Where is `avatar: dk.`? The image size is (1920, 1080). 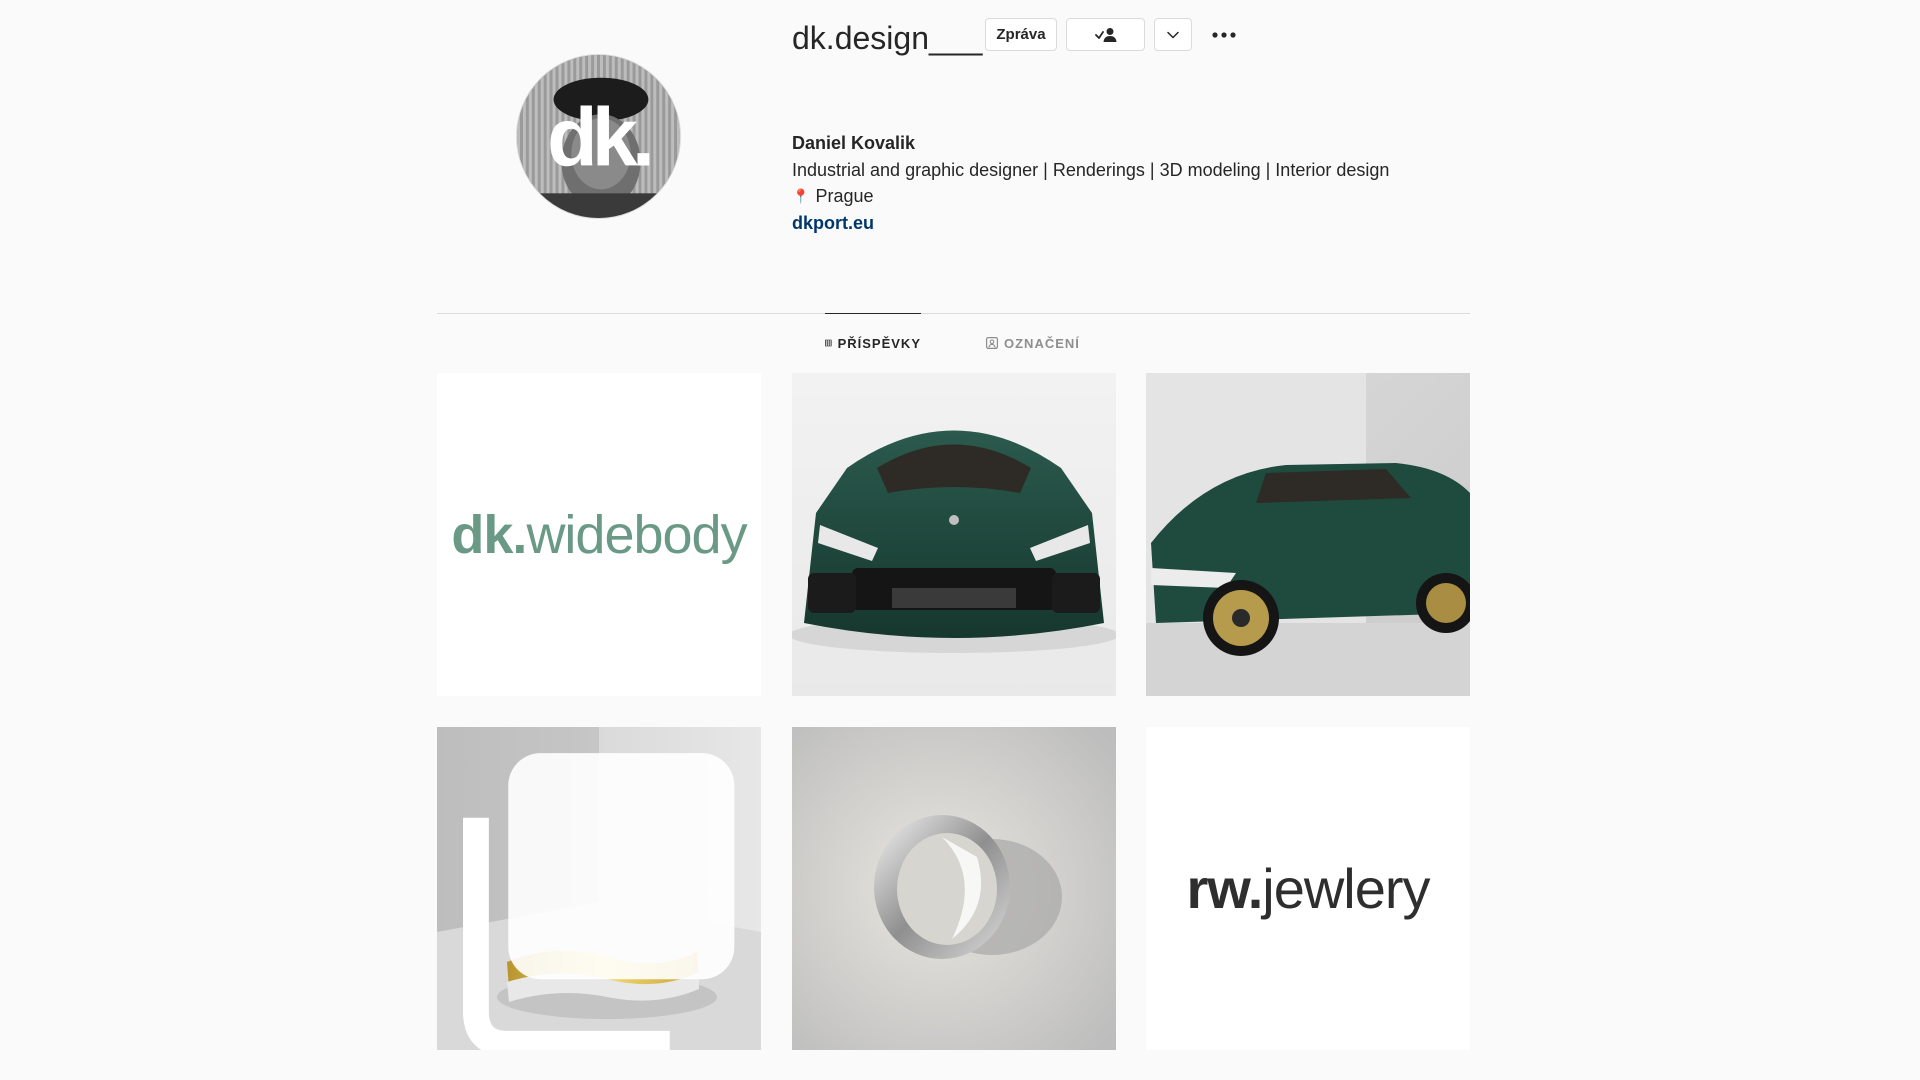
avatar: dk. is located at coordinates (598, 136).